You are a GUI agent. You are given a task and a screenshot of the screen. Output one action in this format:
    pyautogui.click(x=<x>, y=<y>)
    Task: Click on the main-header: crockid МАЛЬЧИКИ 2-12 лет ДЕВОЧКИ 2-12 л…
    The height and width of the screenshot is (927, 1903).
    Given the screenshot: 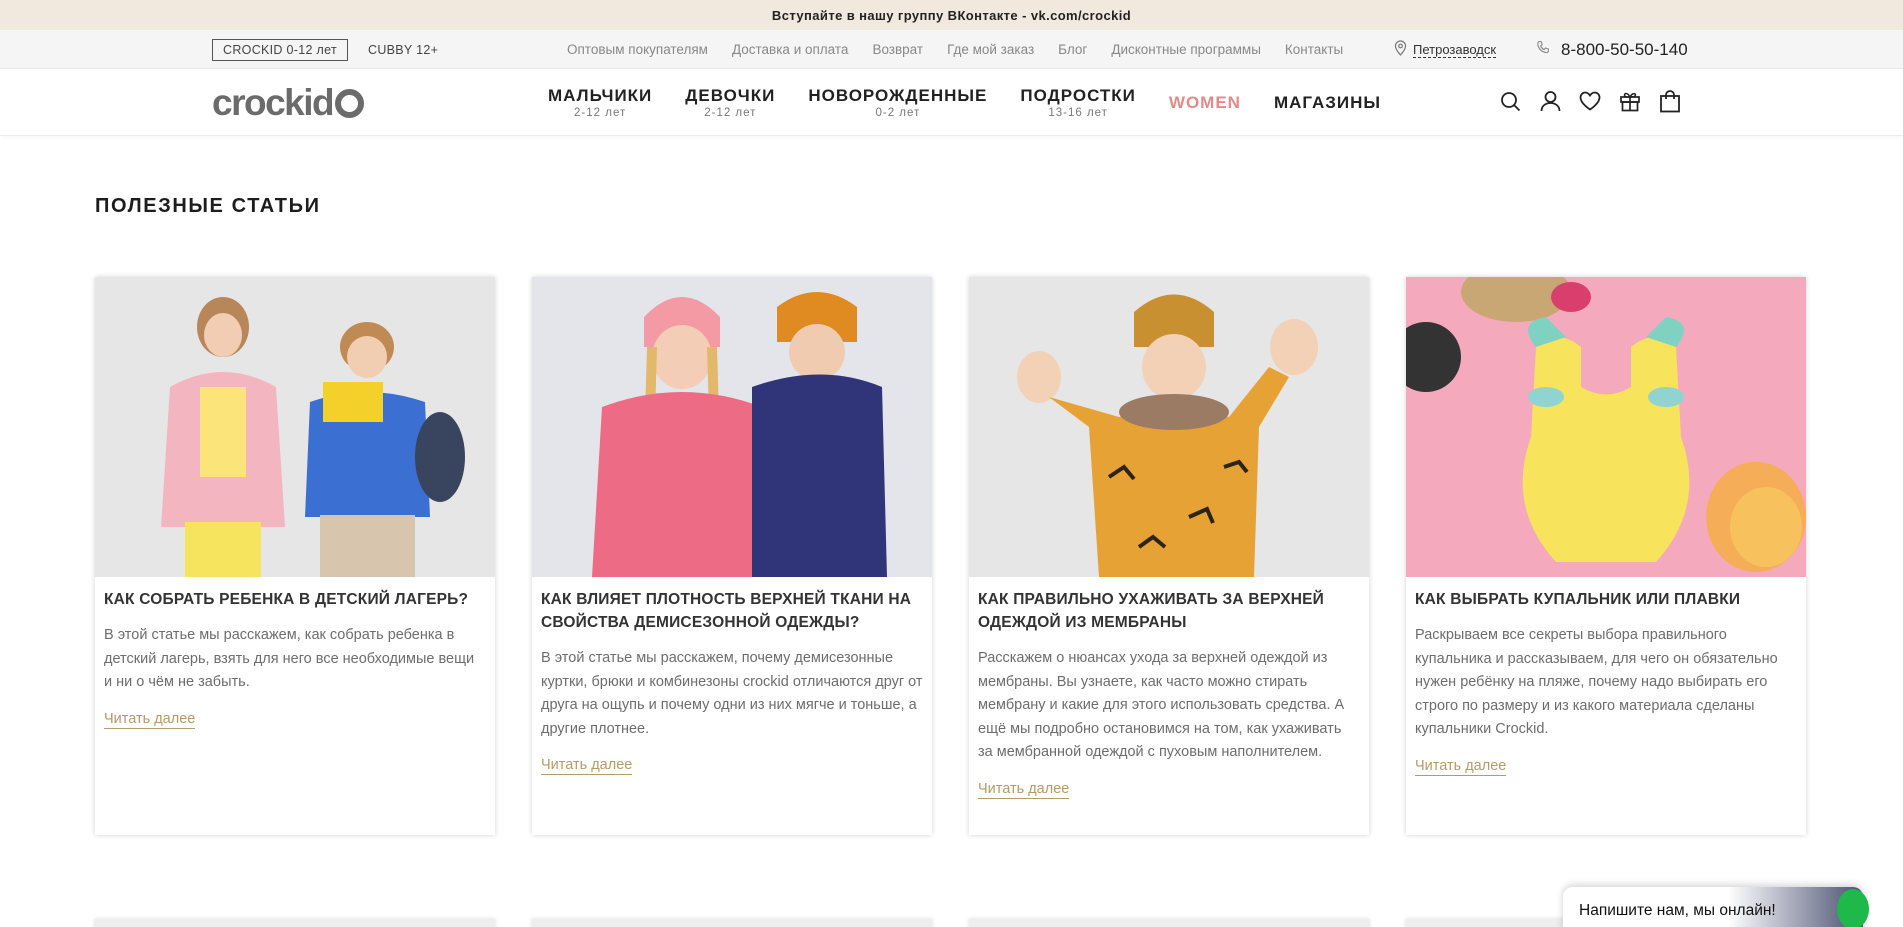 What is the action you would take?
    pyautogui.click(x=951, y=102)
    